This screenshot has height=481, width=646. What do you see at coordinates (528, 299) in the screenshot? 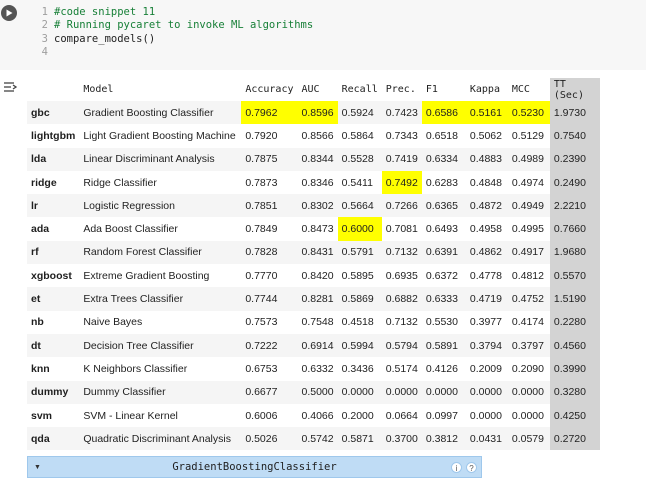
I see `metric-cell: 0.4752` at bounding box center [528, 299].